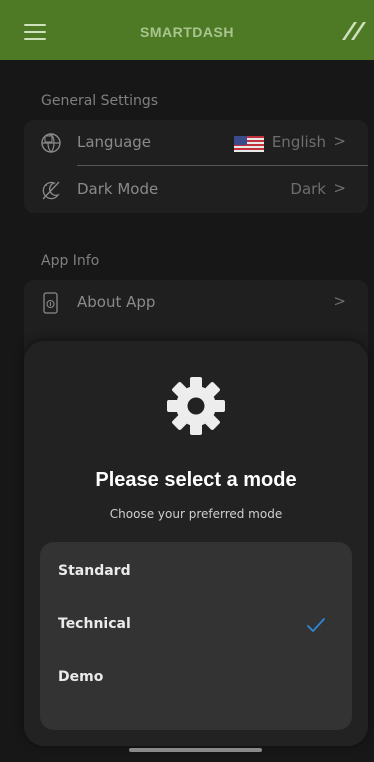 The width and height of the screenshot is (374, 762). I want to click on dark-mode-icon, so click(51, 190).